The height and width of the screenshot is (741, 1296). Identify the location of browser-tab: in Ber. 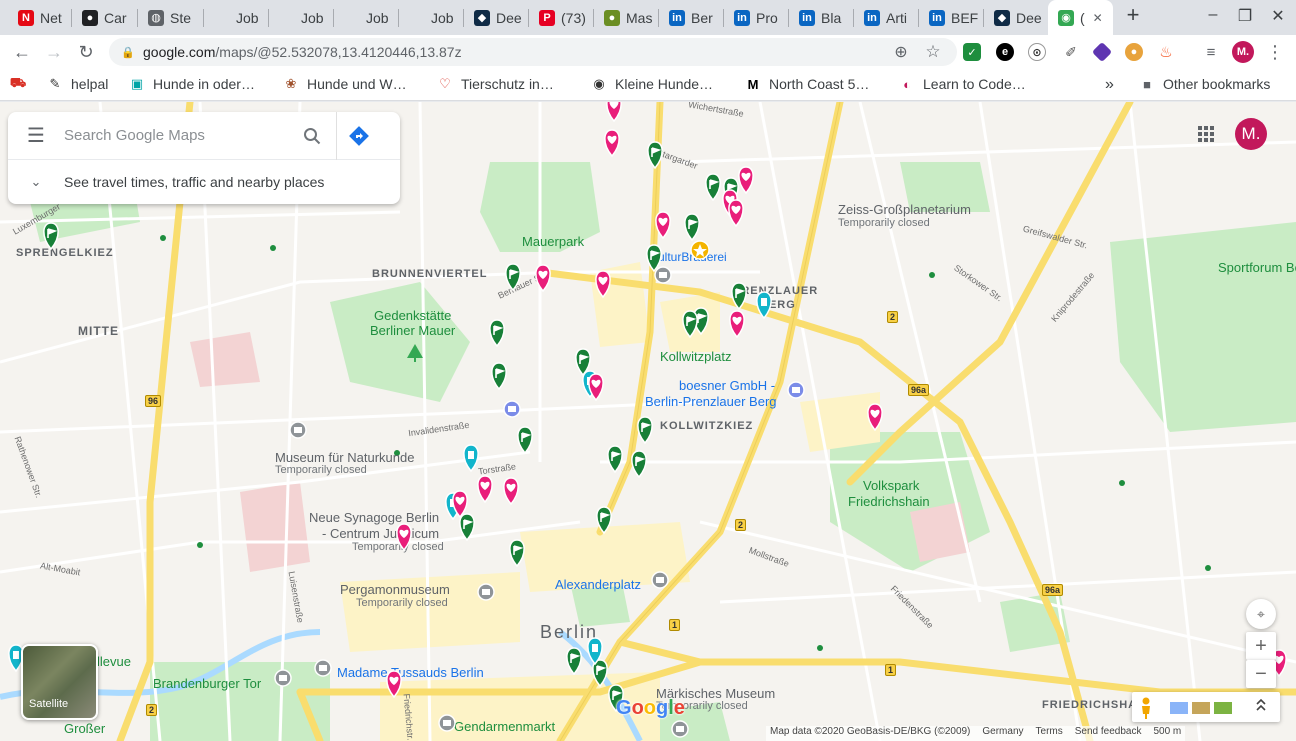
(691, 17).